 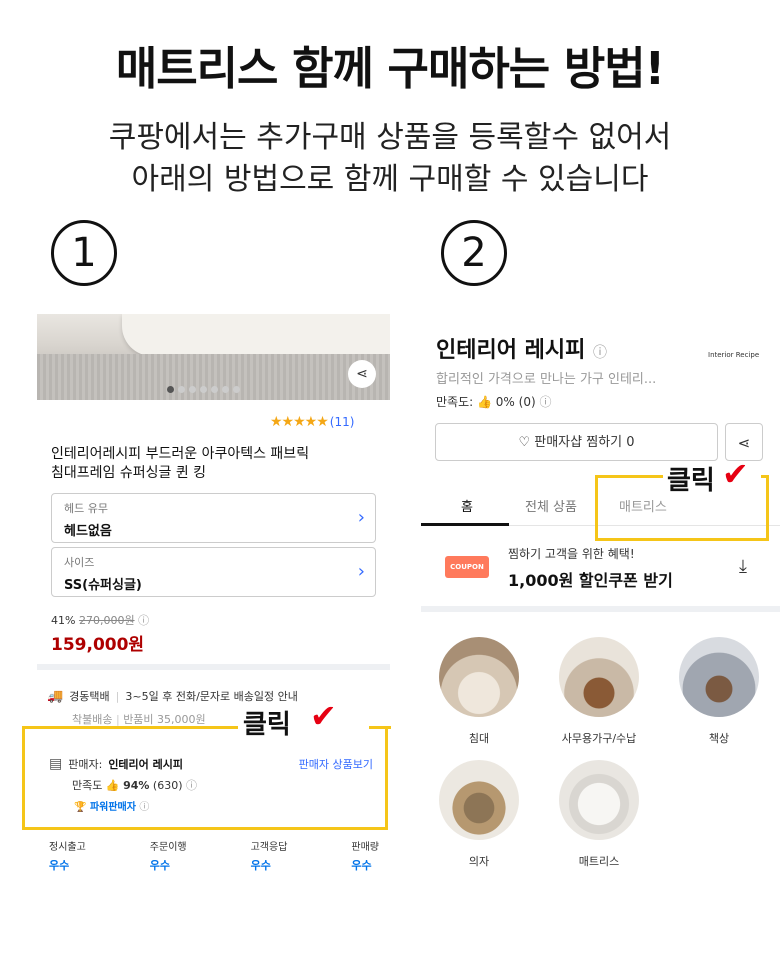 I want to click on option-value: 헤드없음, so click(x=88, y=531).